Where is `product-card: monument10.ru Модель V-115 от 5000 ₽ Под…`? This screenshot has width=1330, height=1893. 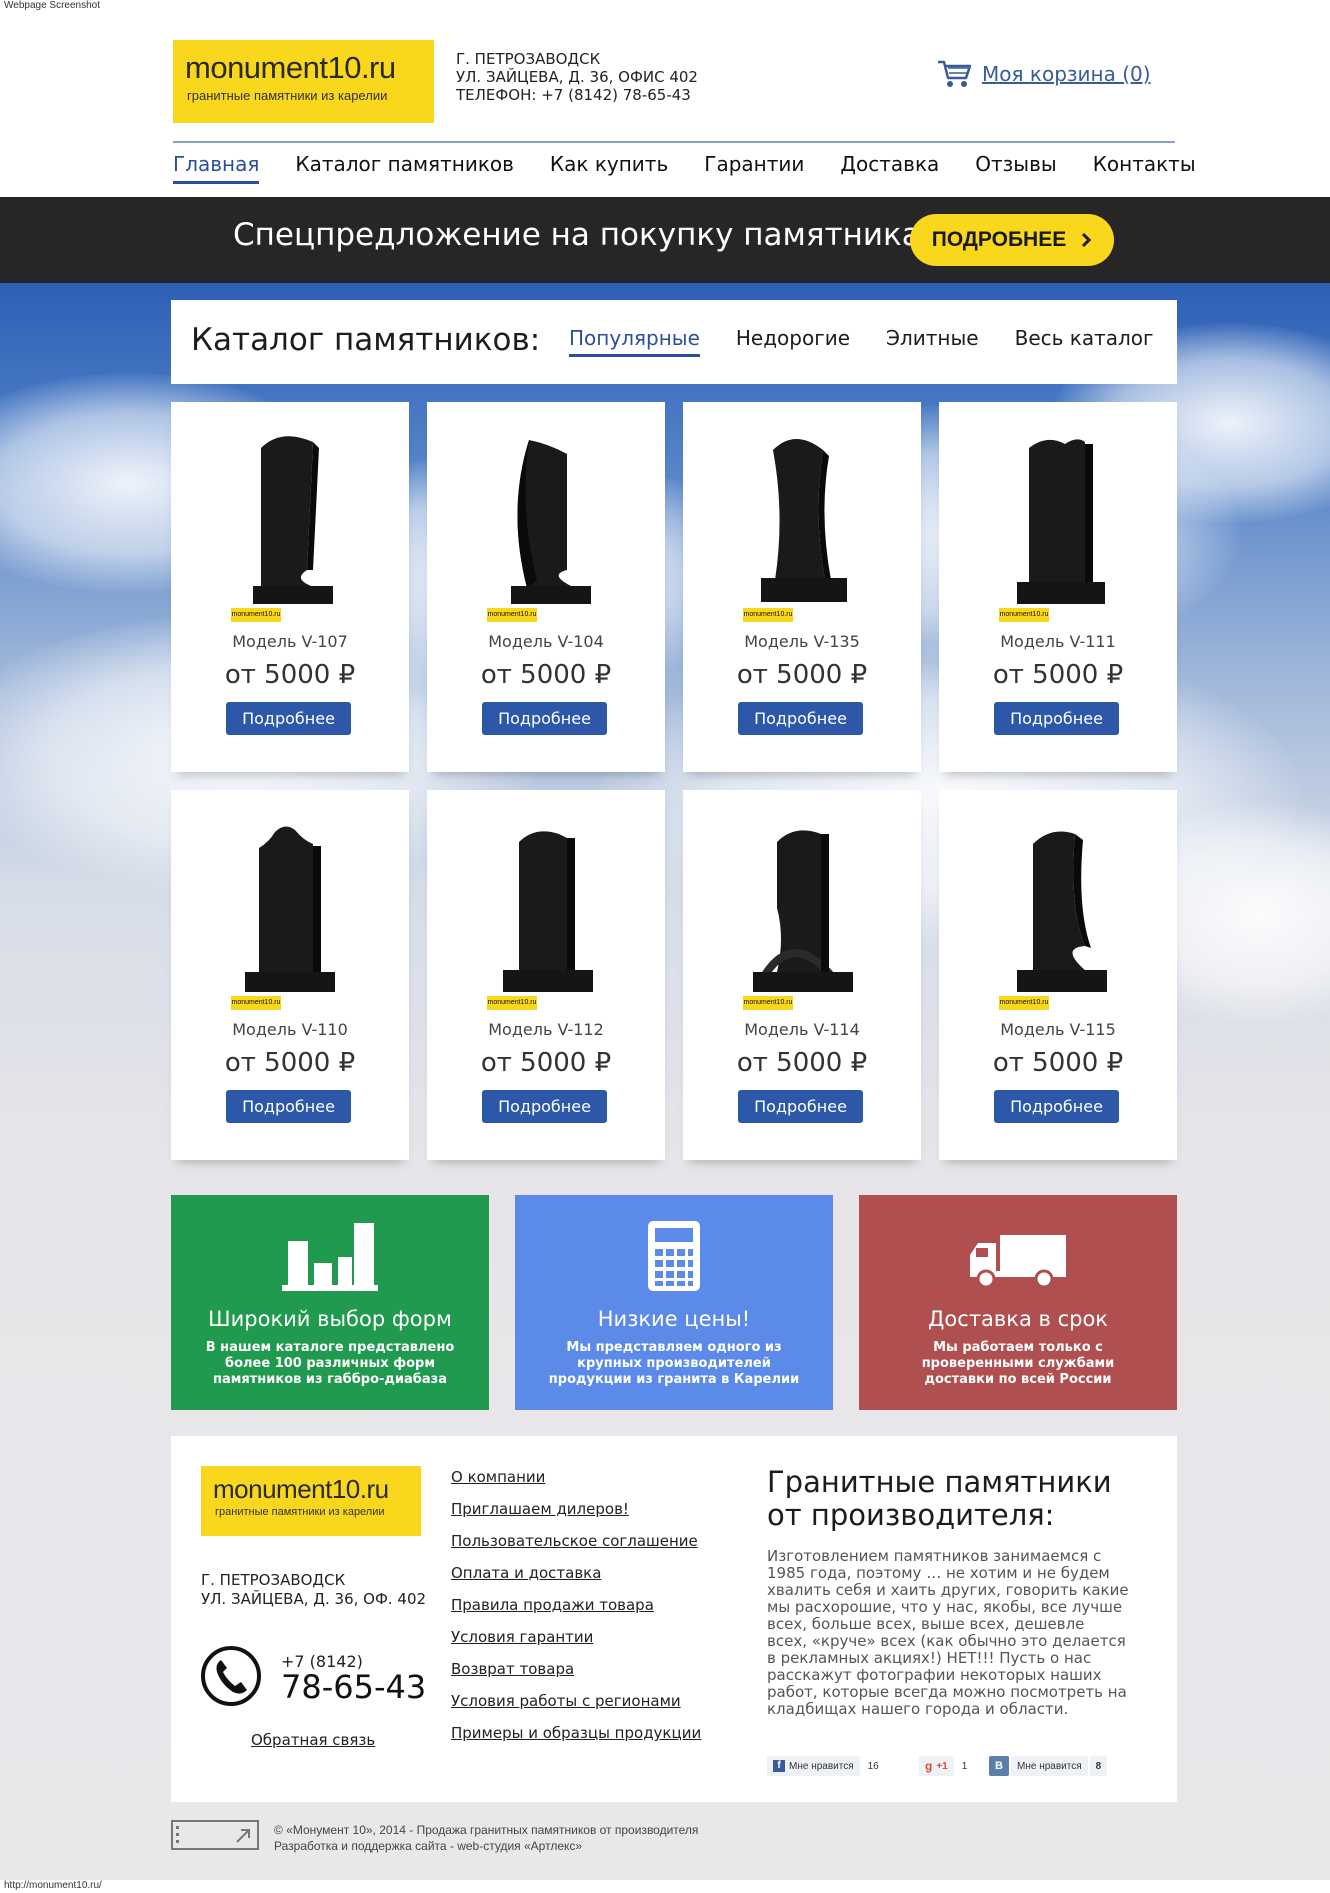 product-card: monument10.ru Модель V-115 от 5000 ₽ Под… is located at coordinates (1058, 975).